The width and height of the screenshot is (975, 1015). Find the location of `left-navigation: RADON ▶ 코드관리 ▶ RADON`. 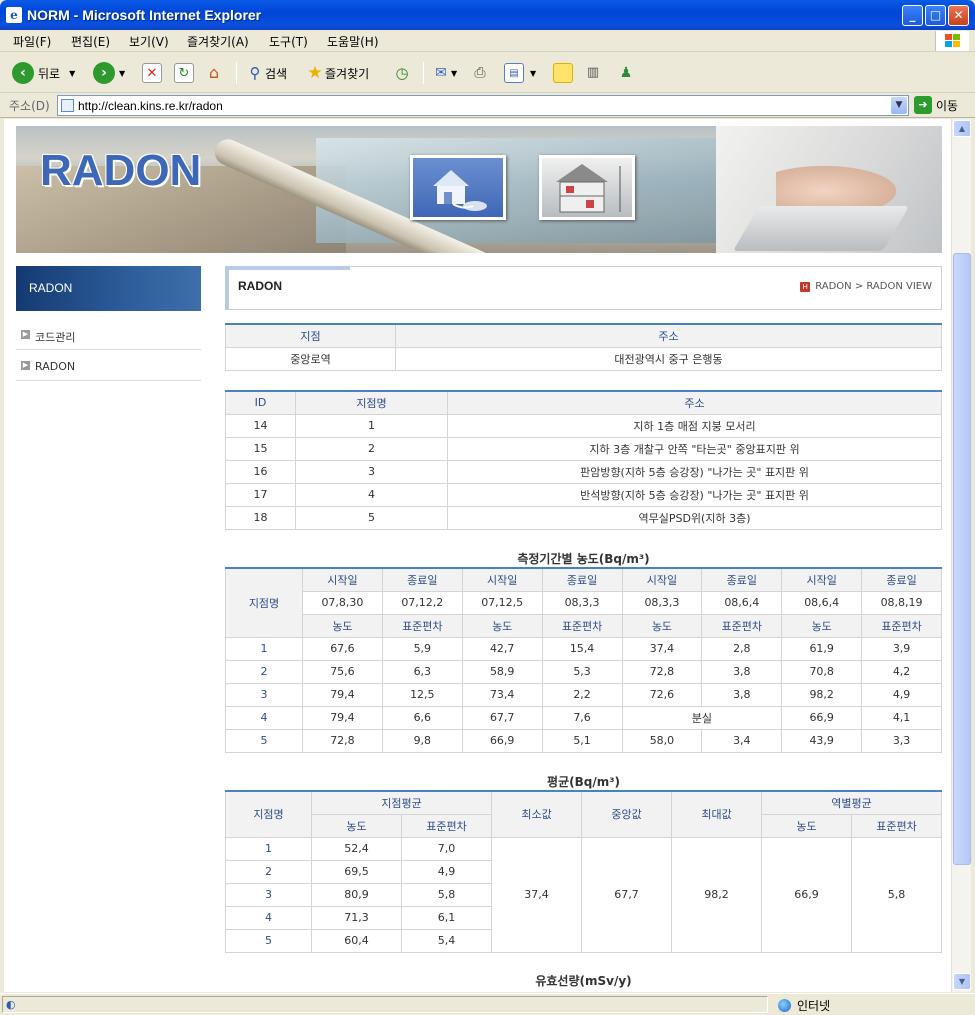

left-navigation: RADON ▶ 코드관리 ▶ RADON is located at coordinates (108, 323).